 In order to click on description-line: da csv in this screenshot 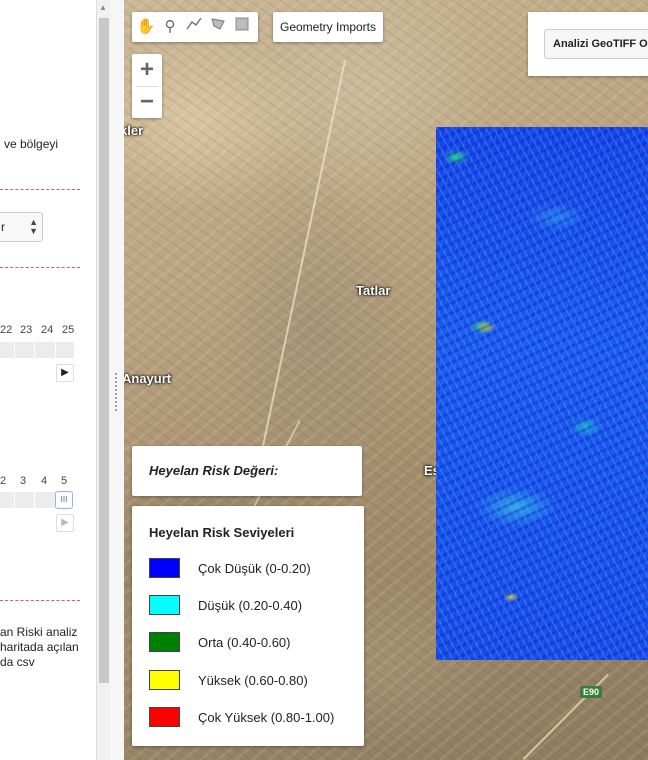, I will do `click(17, 662)`.